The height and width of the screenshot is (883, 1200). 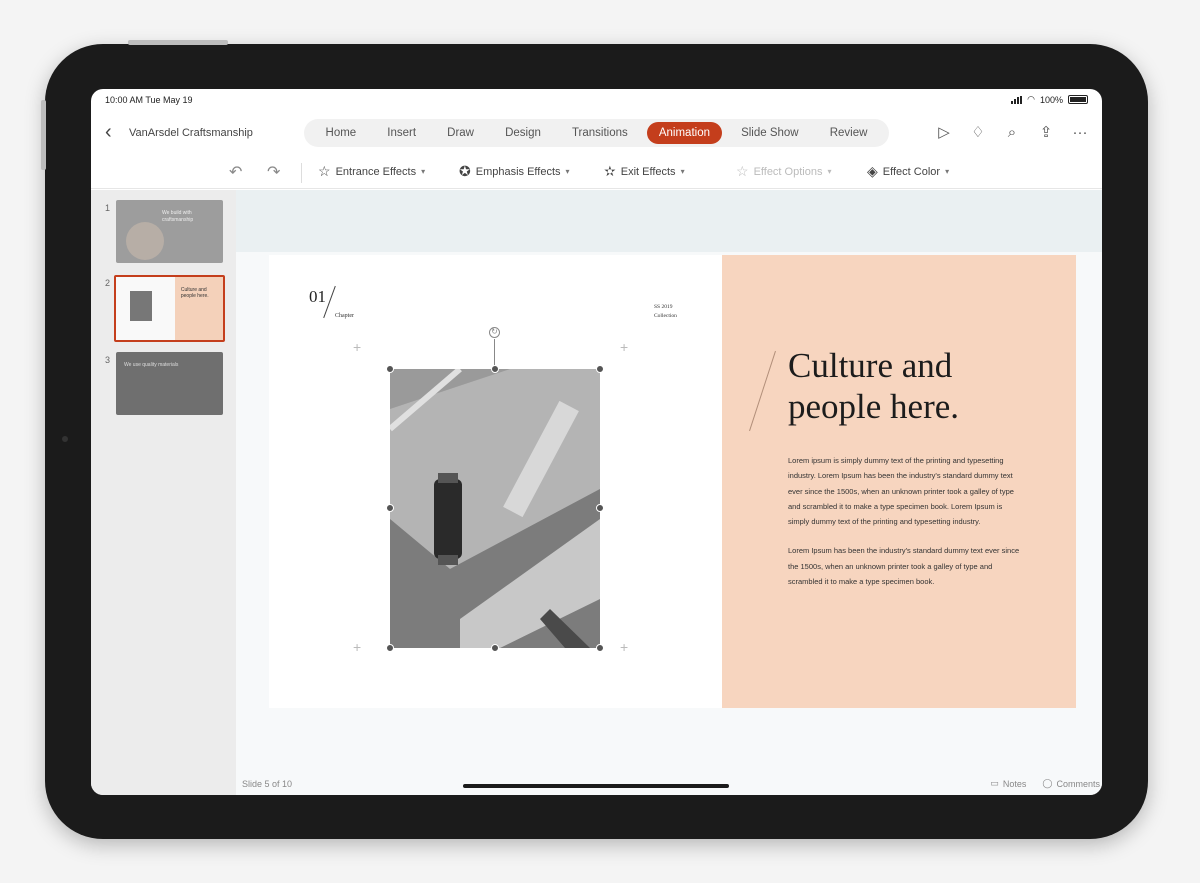 What do you see at coordinates (494, 332) in the screenshot?
I see `rotate-handle-icon: ↻` at bounding box center [494, 332].